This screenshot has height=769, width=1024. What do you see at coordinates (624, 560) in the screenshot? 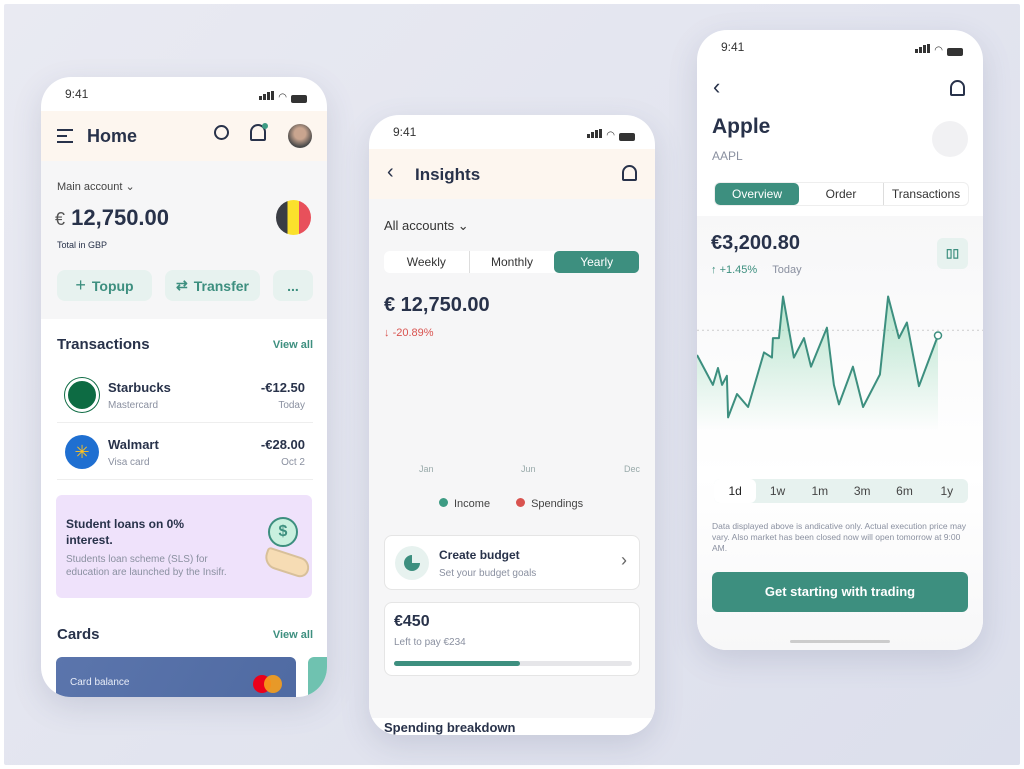
I see `chevron-right-icon: ›` at bounding box center [624, 560].